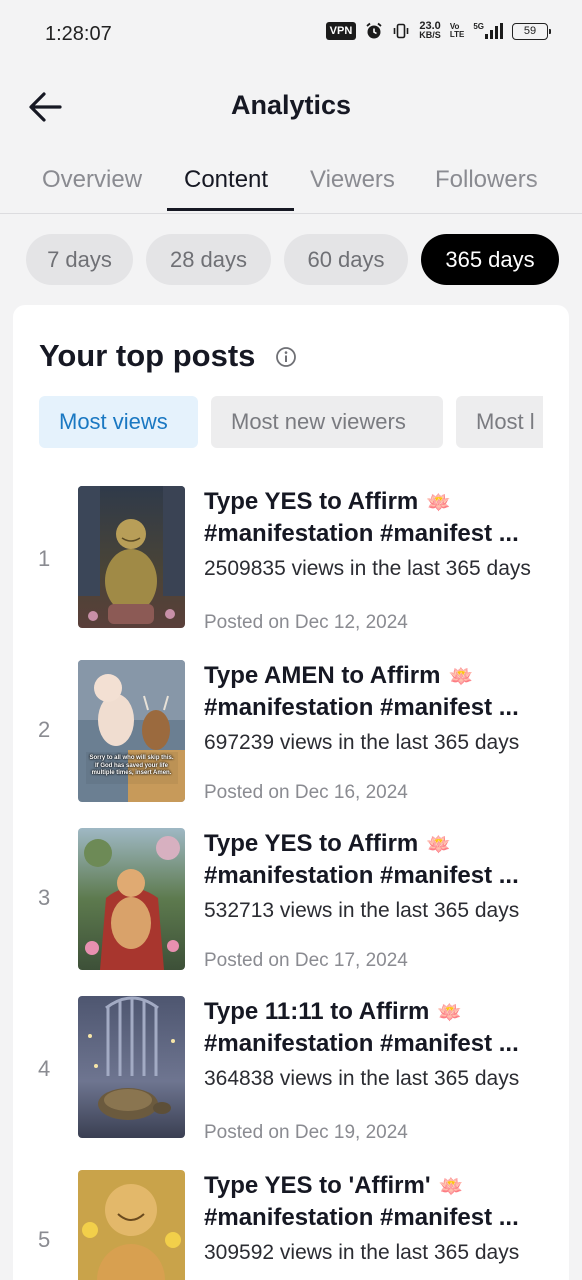 Image resolution: width=582 pixels, height=1280 pixels. I want to click on tab-followers: Followers, so click(486, 180).